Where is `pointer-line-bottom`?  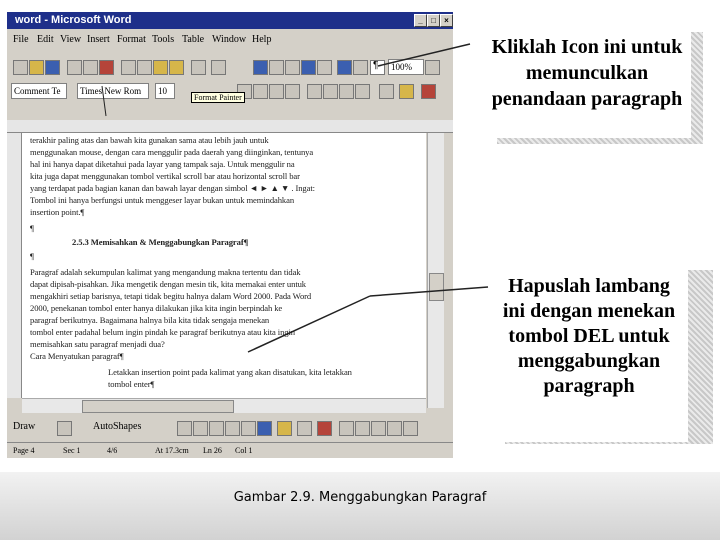
pointer-line-bottom is located at coordinates (309, 324).